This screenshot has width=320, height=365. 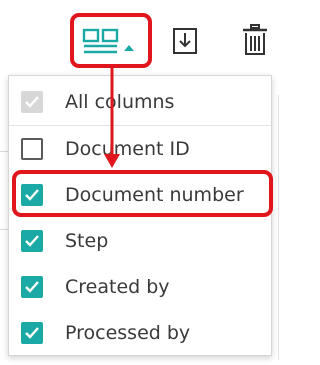 I want to click on download-icon, so click(x=185, y=41).